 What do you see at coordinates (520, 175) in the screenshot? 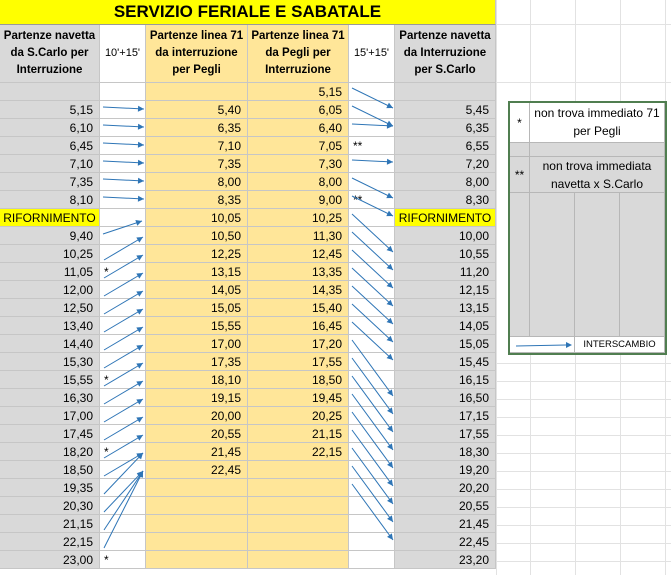
I see `legend-symbol-2: **` at bounding box center [520, 175].